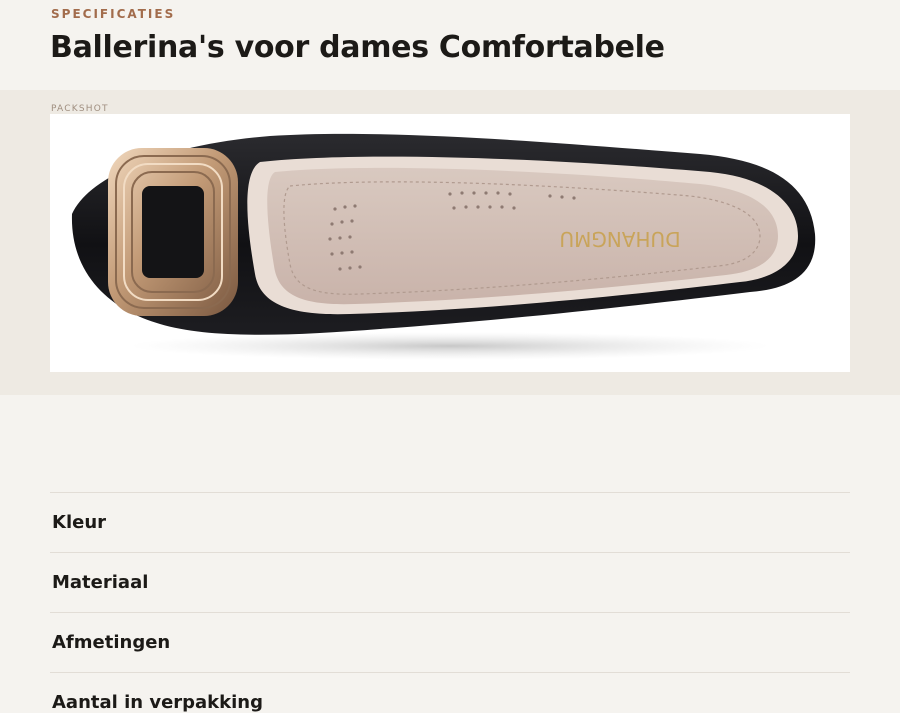  Describe the element at coordinates (619, 239) in the screenshot. I see `insole-brand-text: DUHANGMU` at that location.